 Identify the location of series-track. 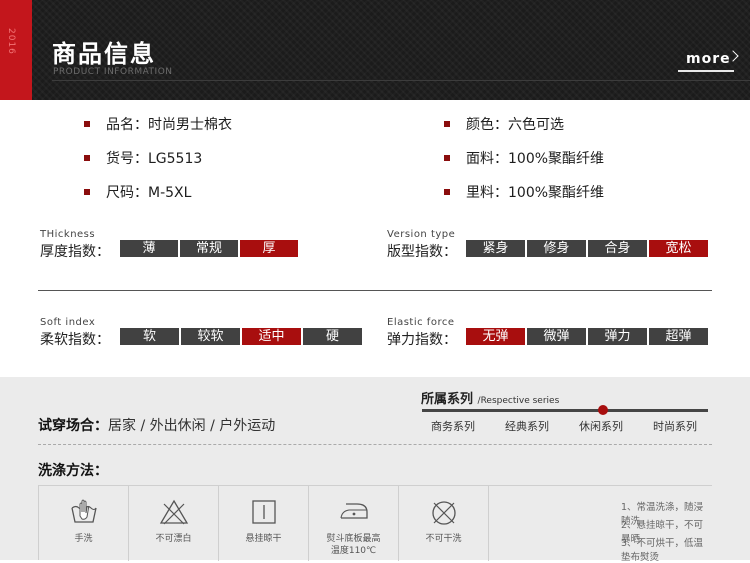
(565, 410).